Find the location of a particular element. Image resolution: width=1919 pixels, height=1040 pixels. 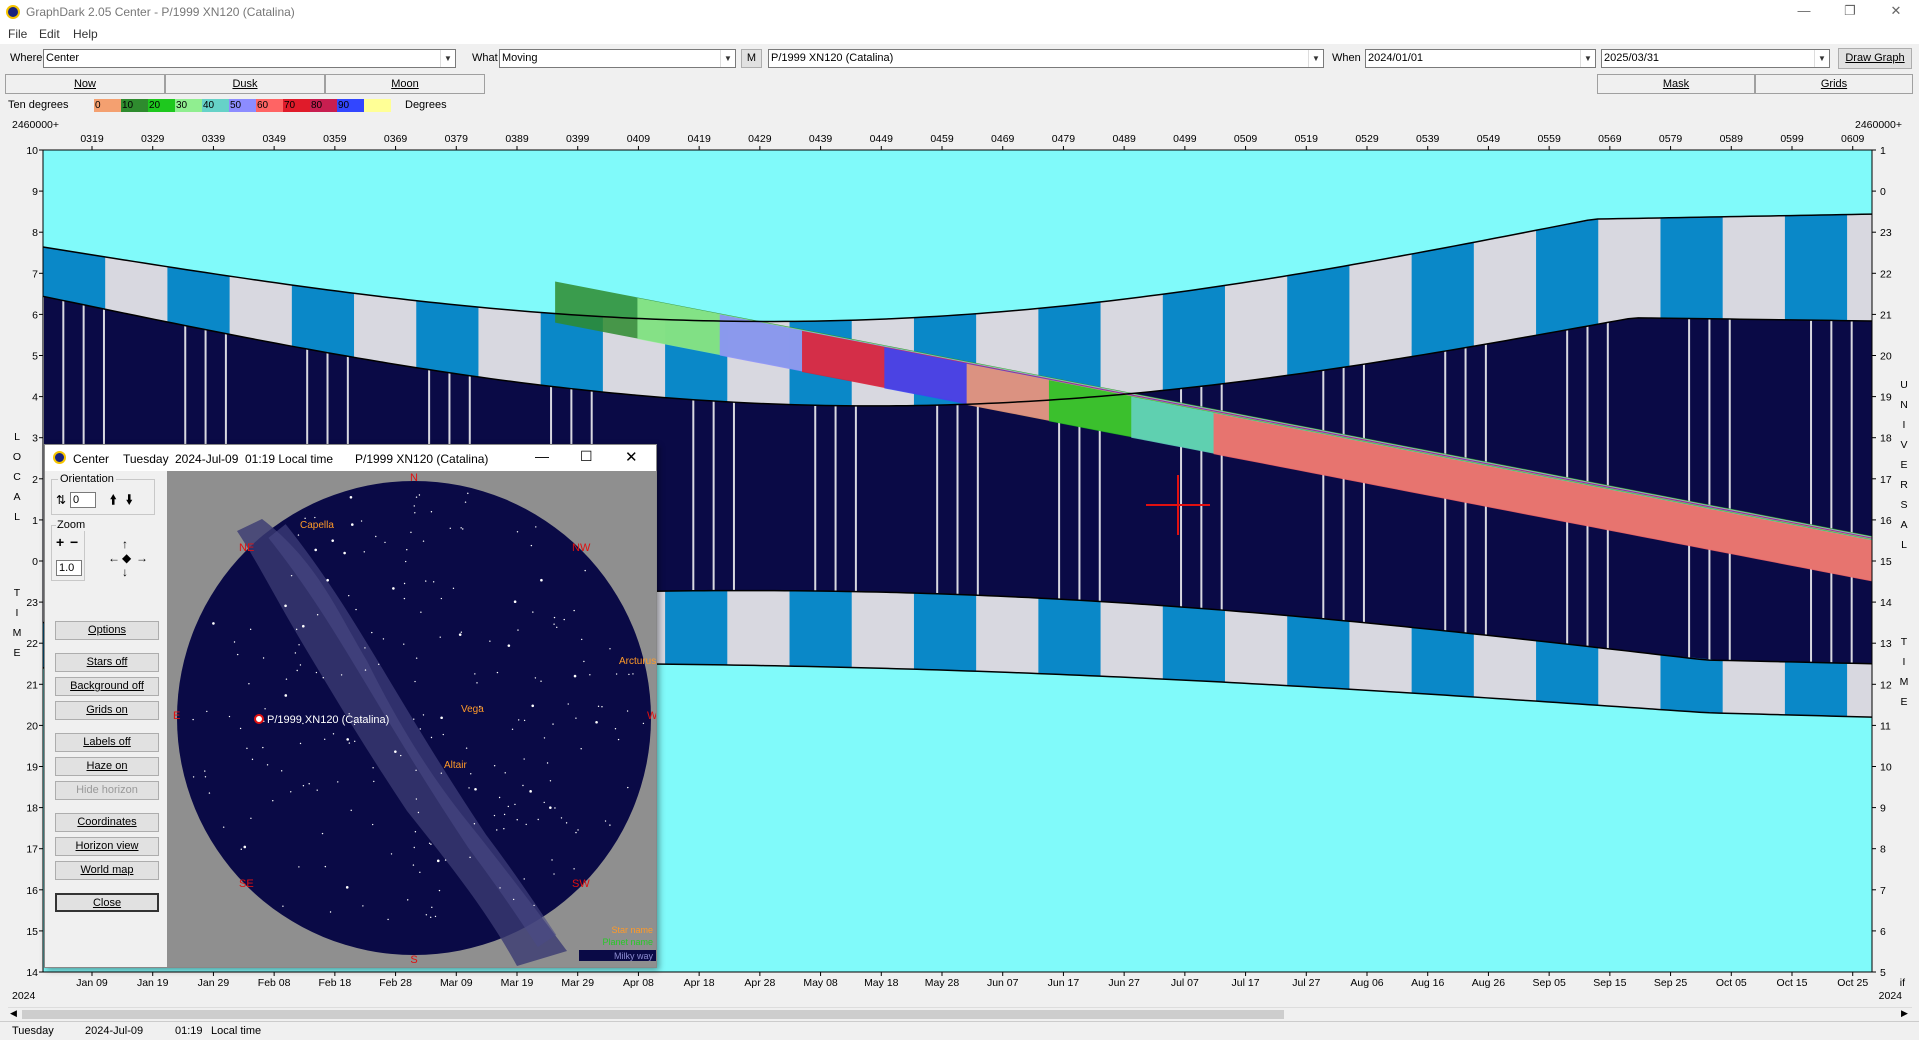

menu-edit: Edit is located at coordinates (49, 34).